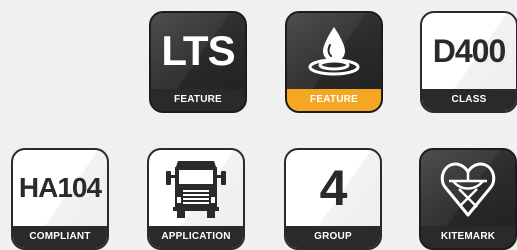  Describe the element at coordinates (60, 187) in the screenshot. I see `badge-main-text: HA104` at that location.